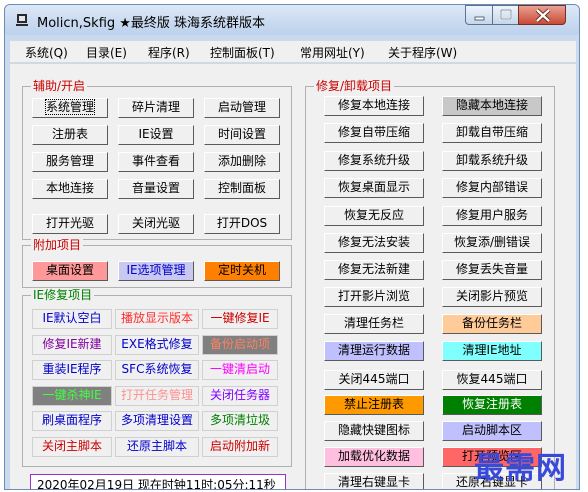  What do you see at coordinates (157, 447) in the screenshot?
I see `ie-repair-button: 还原主脚本` at bounding box center [157, 447].